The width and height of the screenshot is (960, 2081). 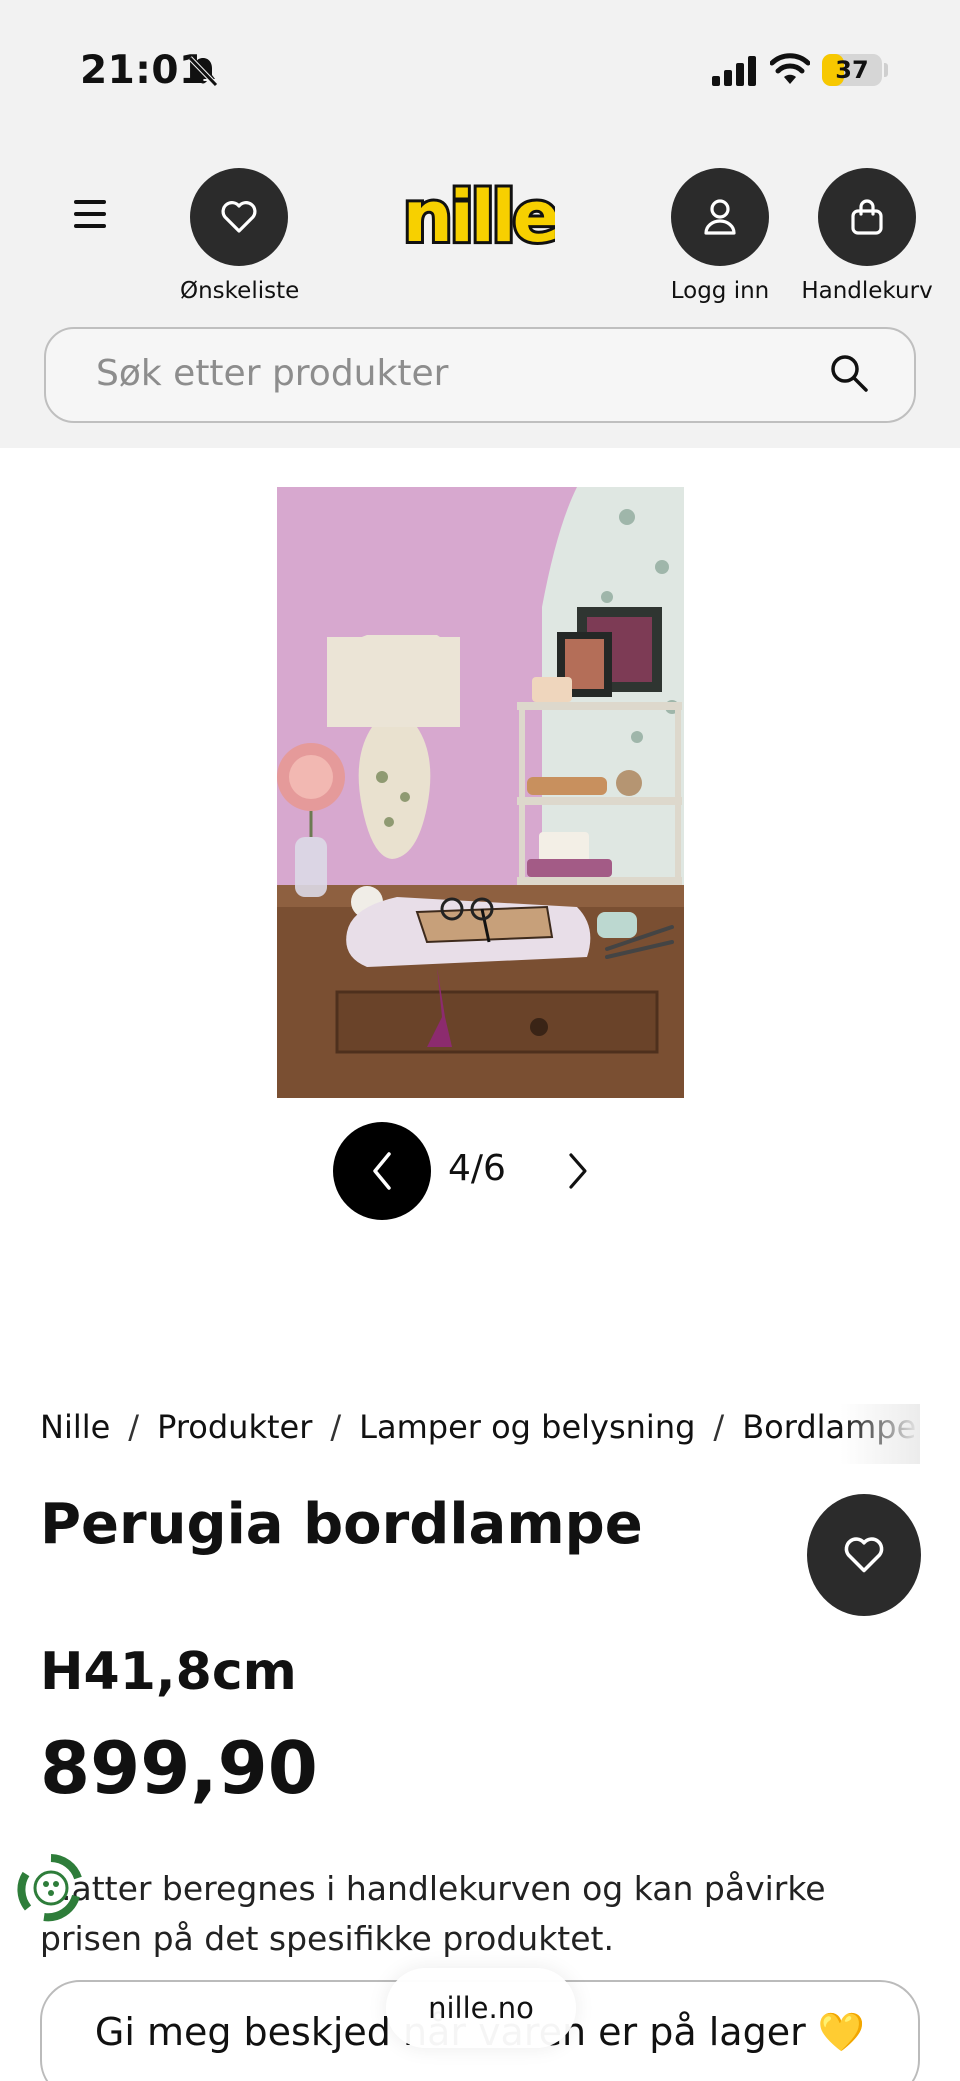 I want to click on search-placeholder: Søk etter produkter, so click(x=272, y=373).